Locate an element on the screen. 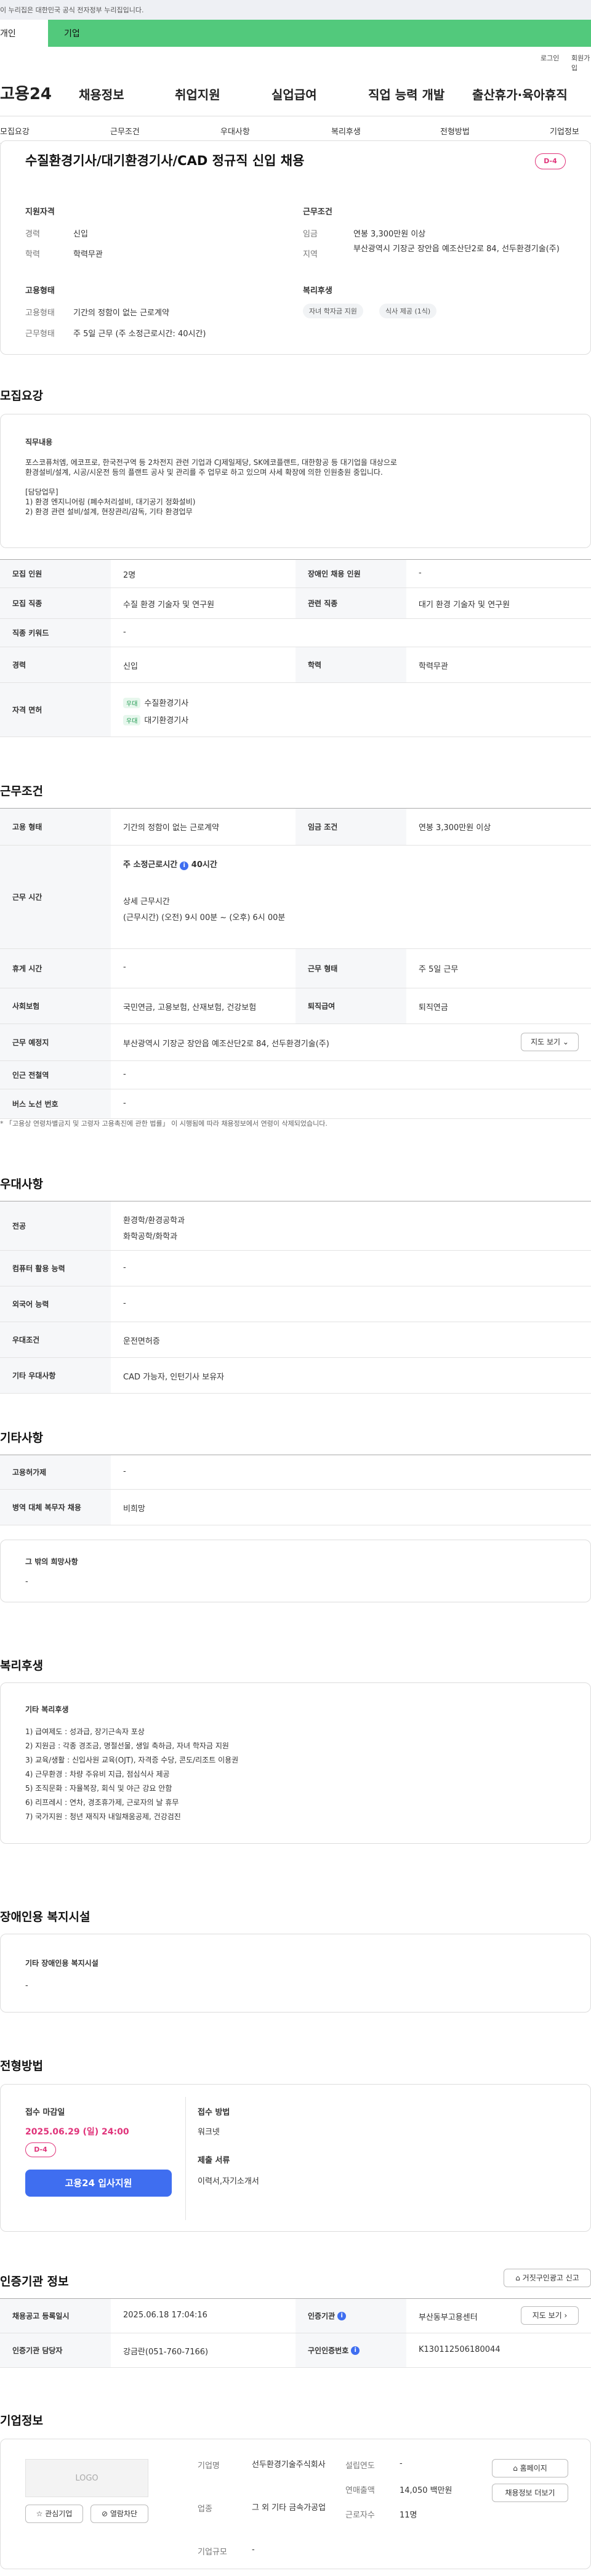 Image resolution: width=591 pixels, height=2576 pixels. subnav-recruit: 모집요강 is located at coordinates (15, 131).